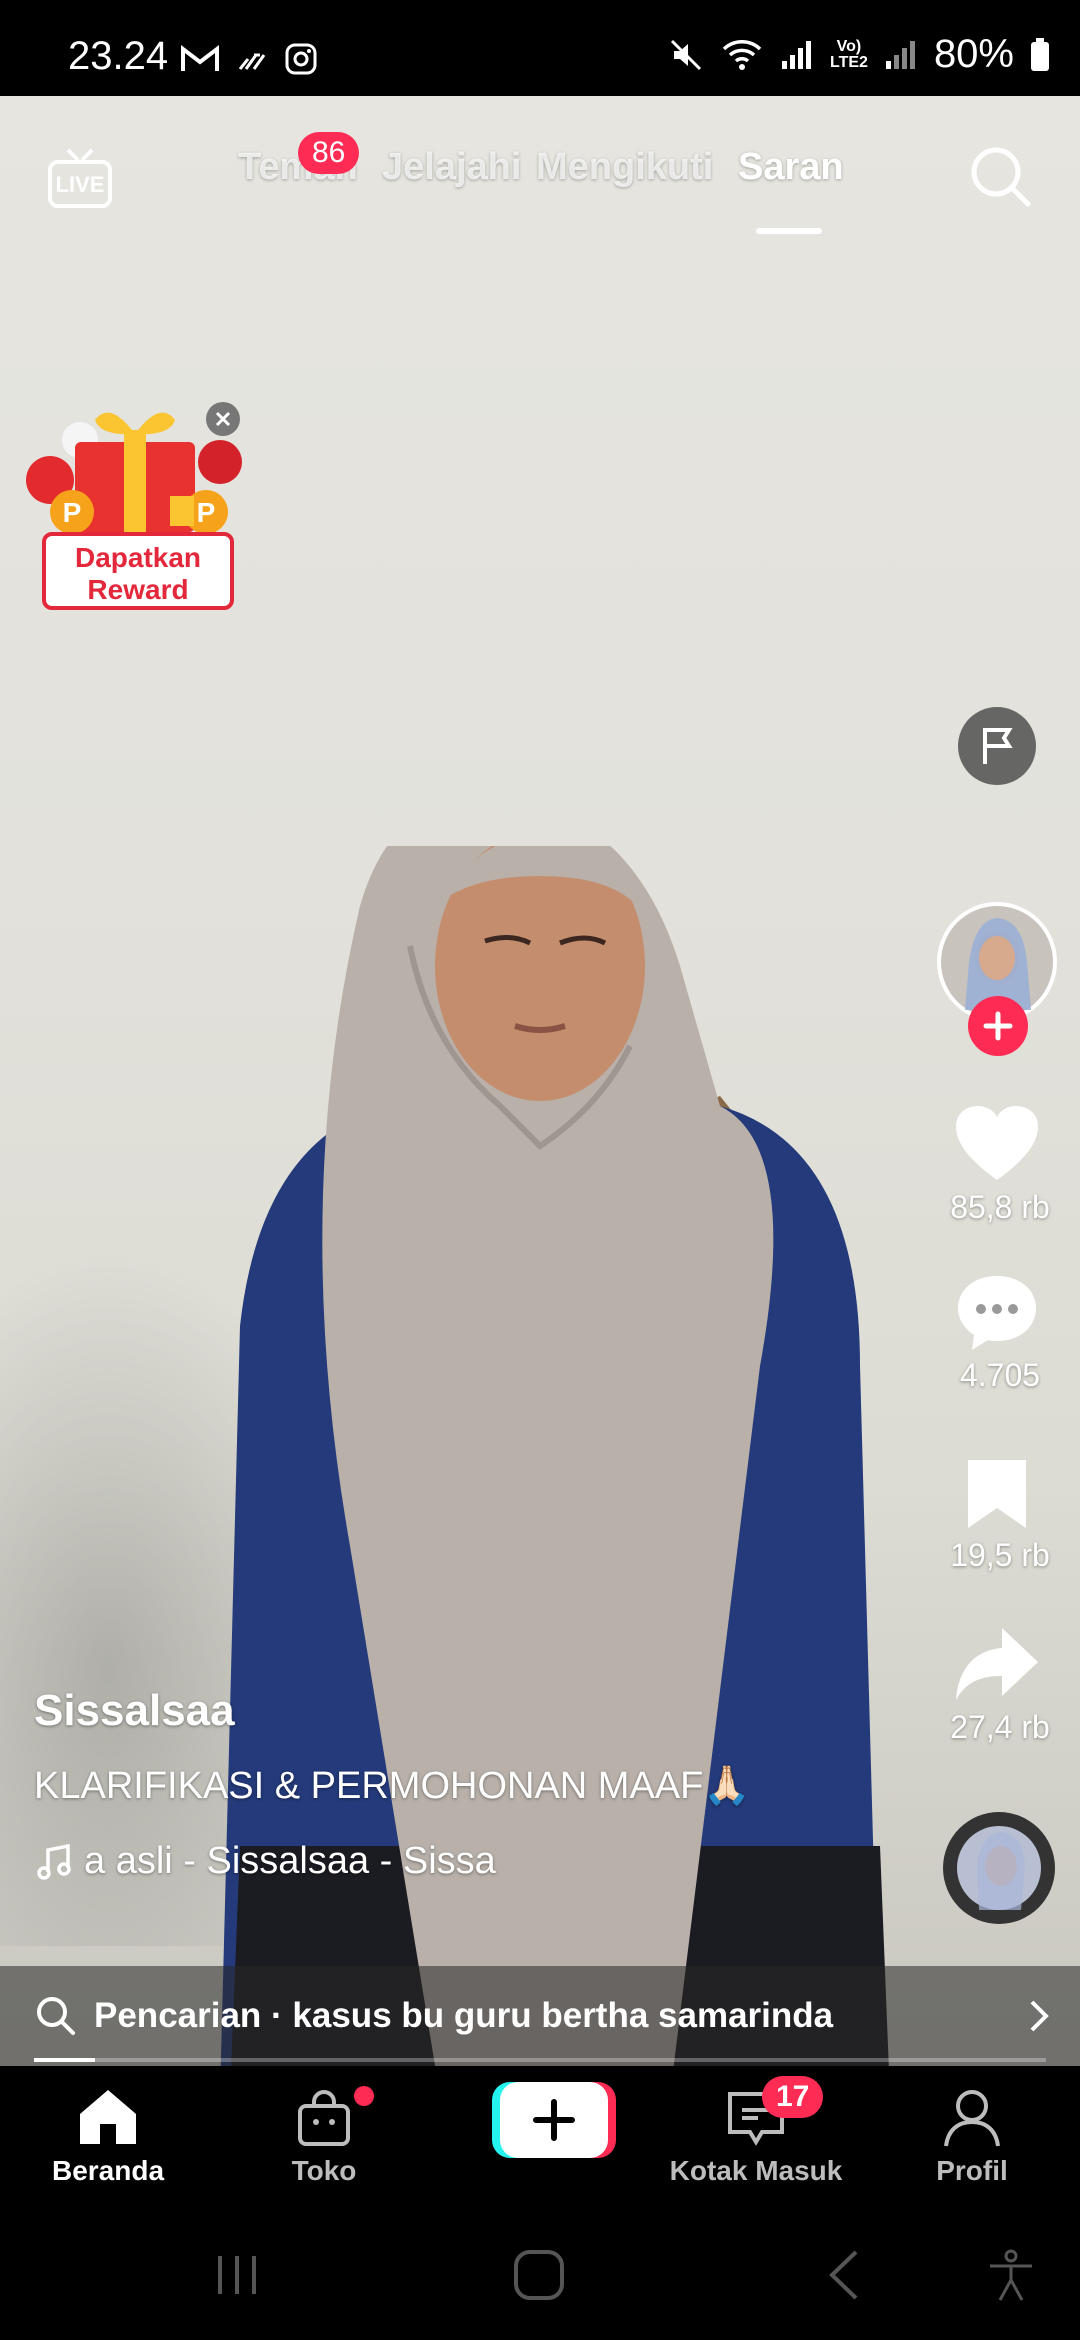 The image size is (1080, 2340). What do you see at coordinates (135, 510) in the screenshot?
I see `reward-widget: P P Dapatkan Reward` at bounding box center [135, 510].